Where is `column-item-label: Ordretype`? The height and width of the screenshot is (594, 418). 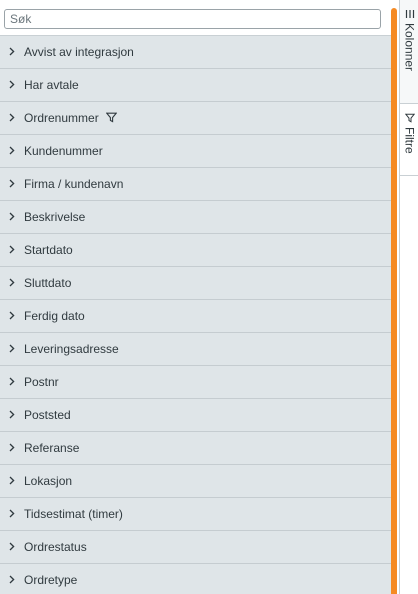
column-item-label: Ordretype is located at coordinates (51, 580).